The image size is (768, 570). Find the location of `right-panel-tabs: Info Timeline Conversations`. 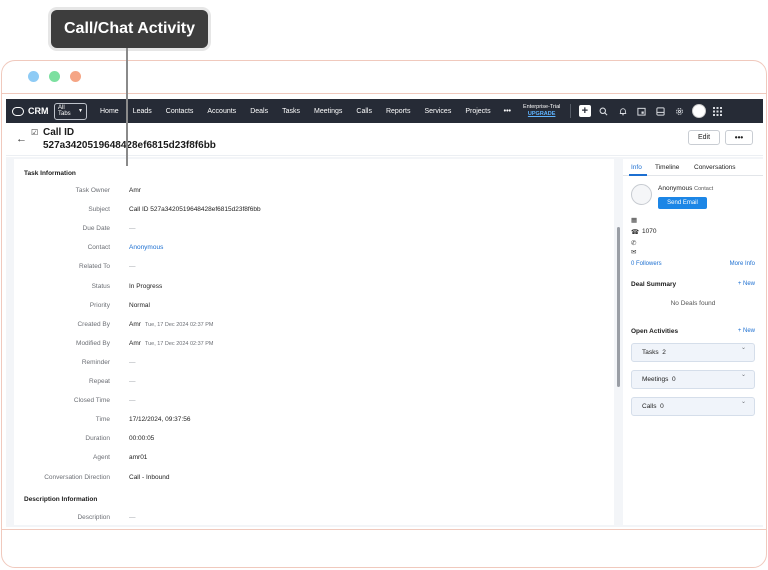

right-panel-tabs: Info Timeline Conversations is located at coordinates (693, 167).